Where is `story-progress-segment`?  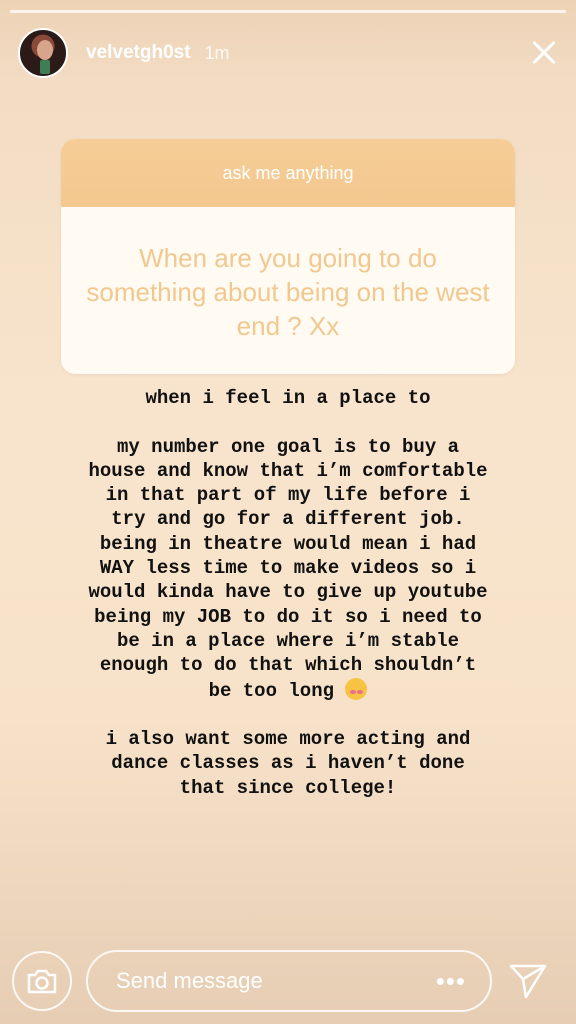
story-progress-segment is located at coordinates (288, 11).